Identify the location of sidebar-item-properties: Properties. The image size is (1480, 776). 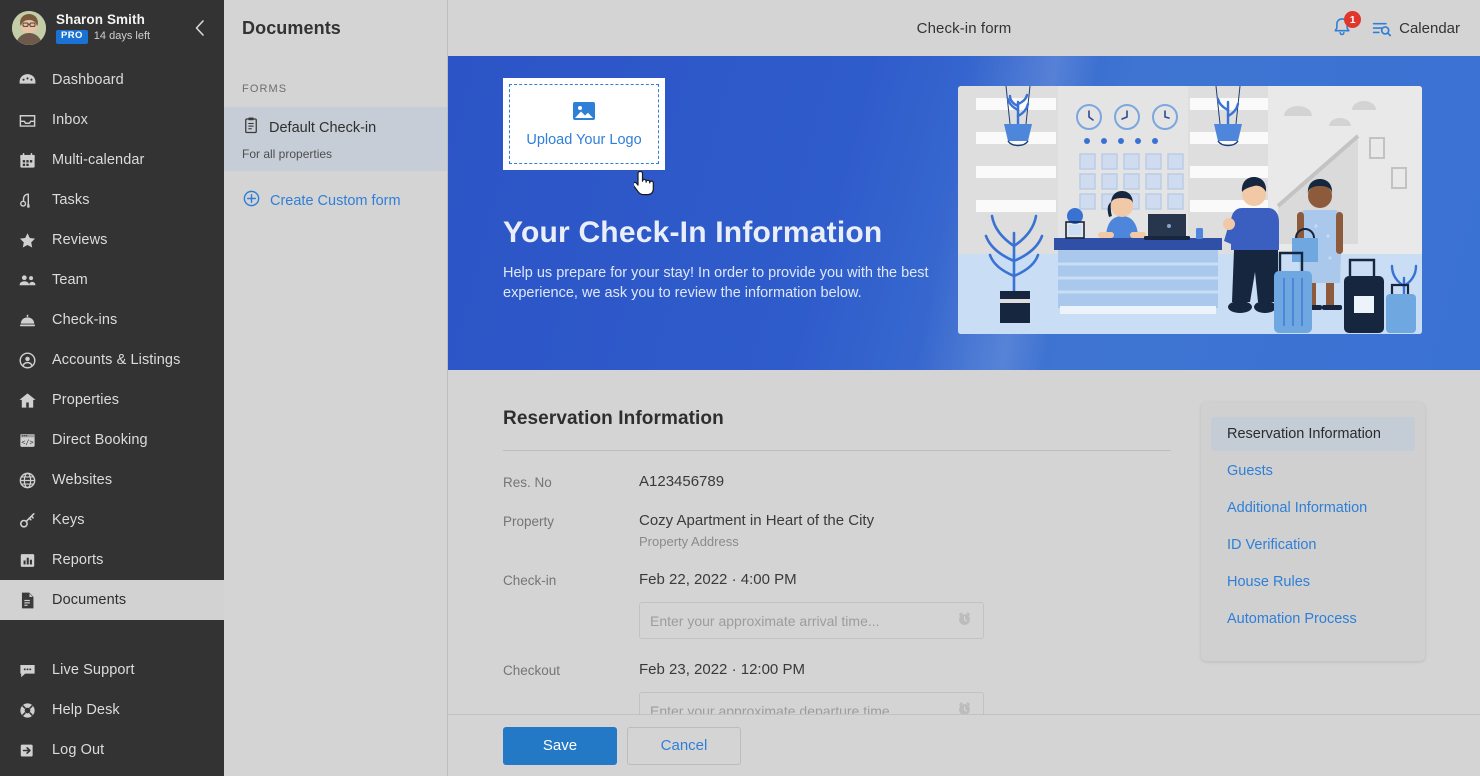
(112, 400).